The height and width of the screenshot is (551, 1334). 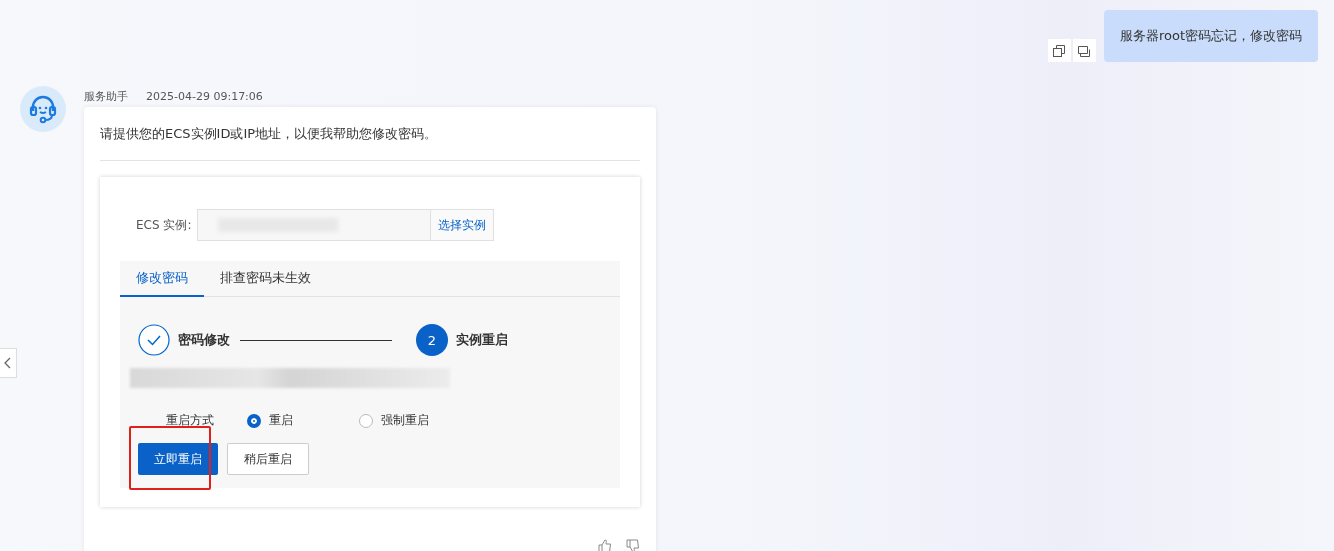 What do you see at coordinates (204, 96) in the screenshot?
I see `message-time: 2025-04-29 09:17:06` at bounding box center [204, 96].